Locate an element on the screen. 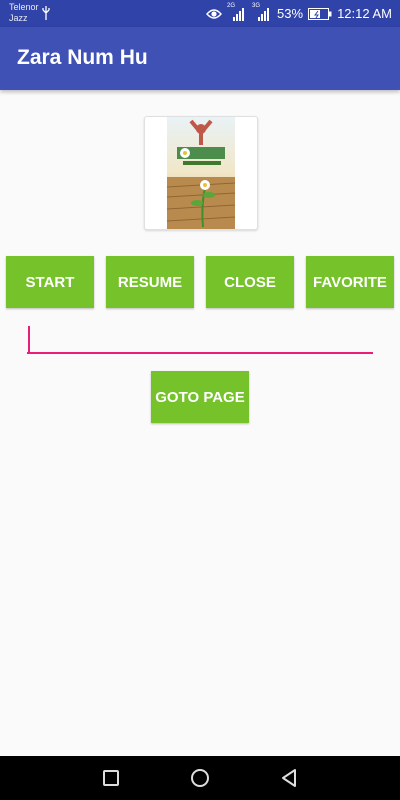 The height and width of the screenshot is (800, 400). carrier-label: Telenor Jazz is located at coordinates (24, 13).